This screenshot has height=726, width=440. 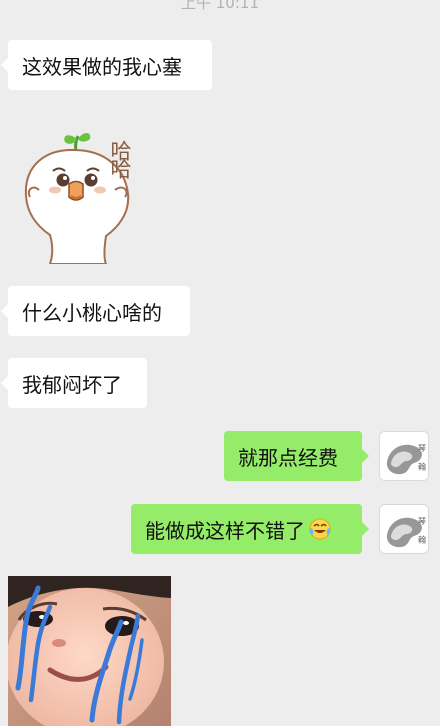 I want to click on message-text: 能做成这样不错了, so click(x=225, y=530).